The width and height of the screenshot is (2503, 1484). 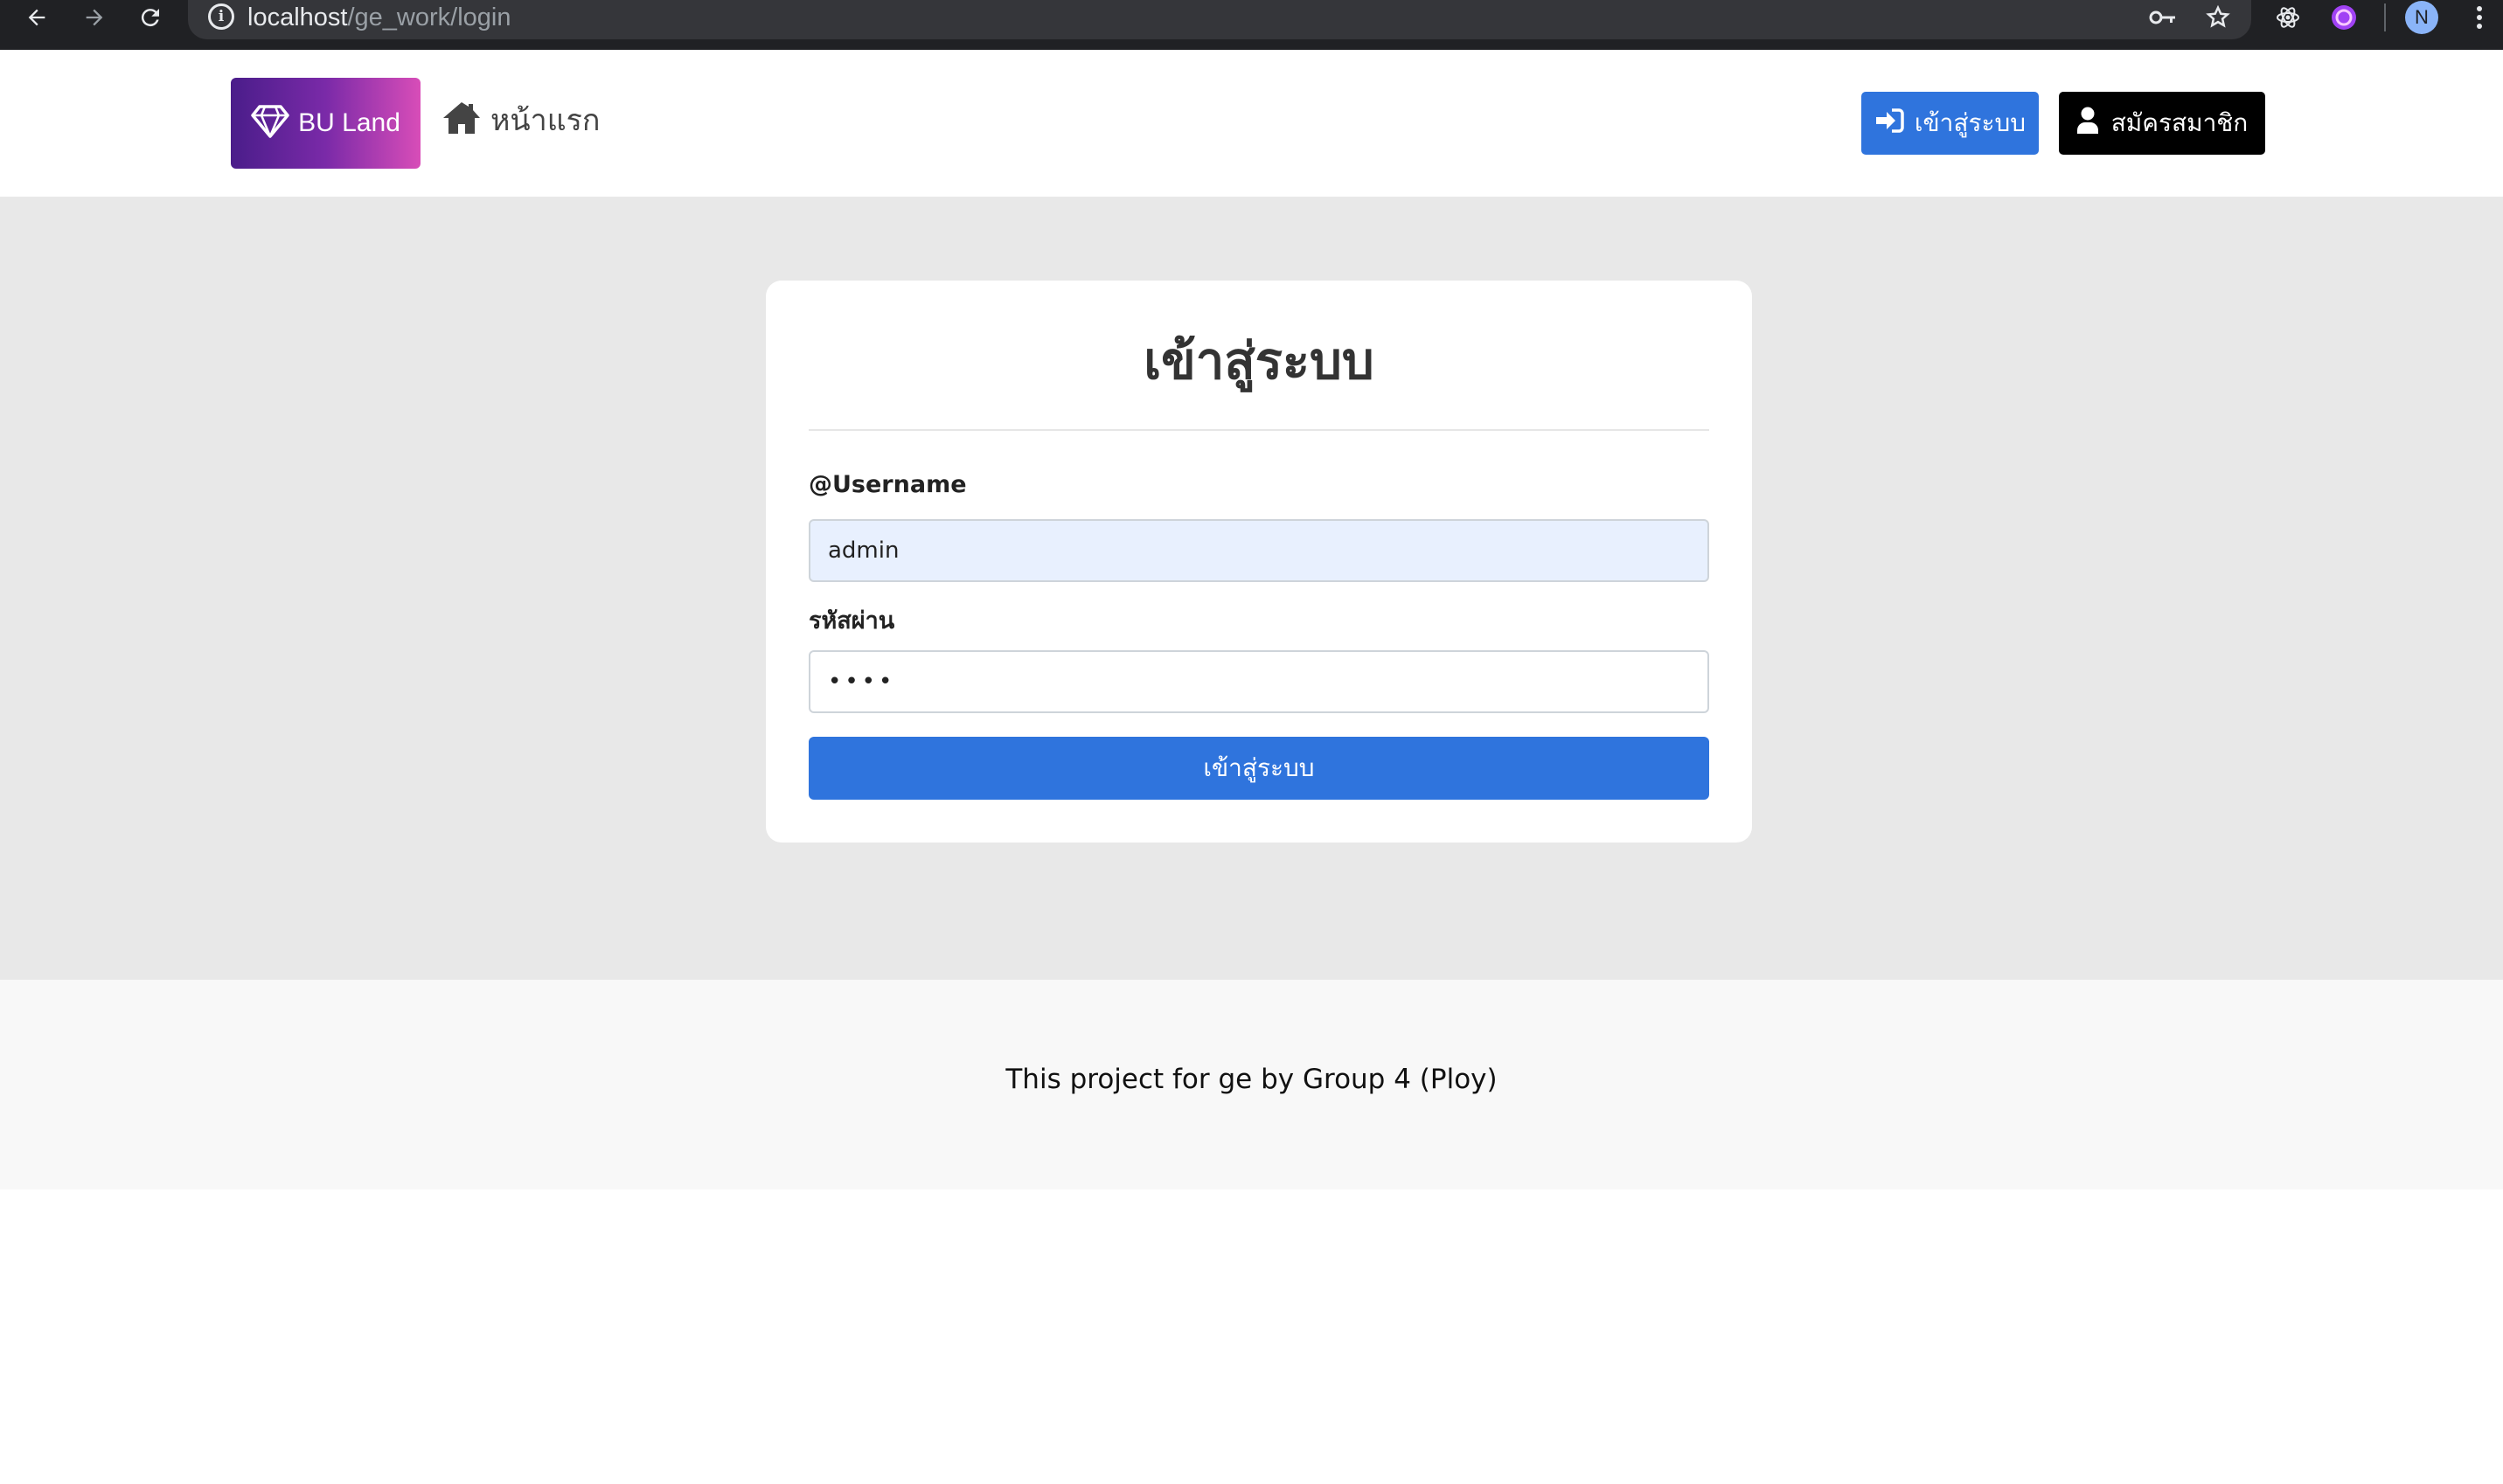 What do you see at coordinates (2287, 17) in the screenshot?
I see `react-devtools-icon` at bounding box center [2287, 17].